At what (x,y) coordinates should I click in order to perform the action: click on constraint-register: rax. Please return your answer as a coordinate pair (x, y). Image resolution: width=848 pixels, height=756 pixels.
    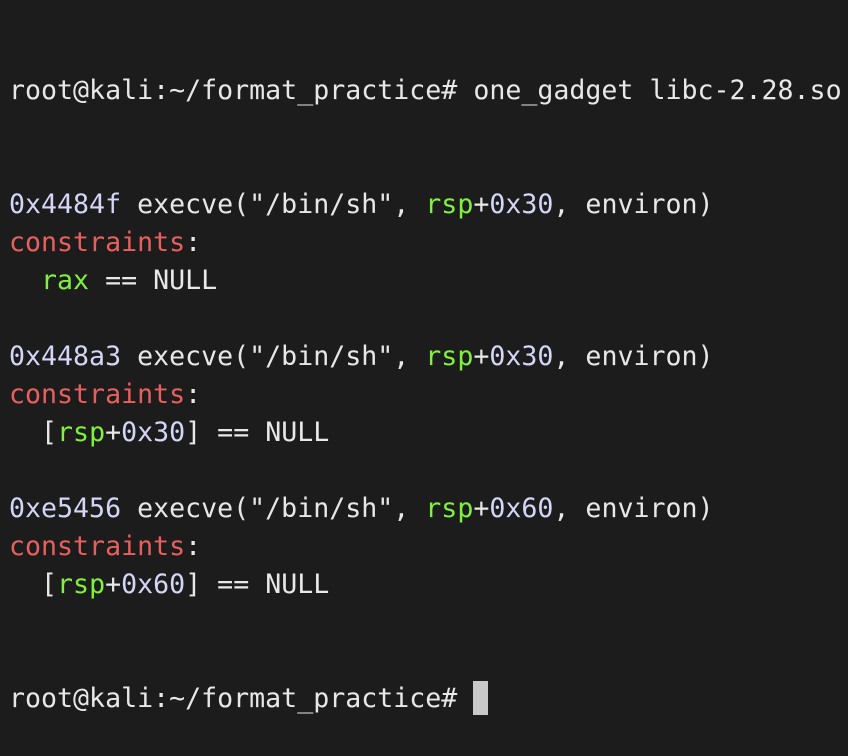
    Looking at the image, I should click on (65, 280).